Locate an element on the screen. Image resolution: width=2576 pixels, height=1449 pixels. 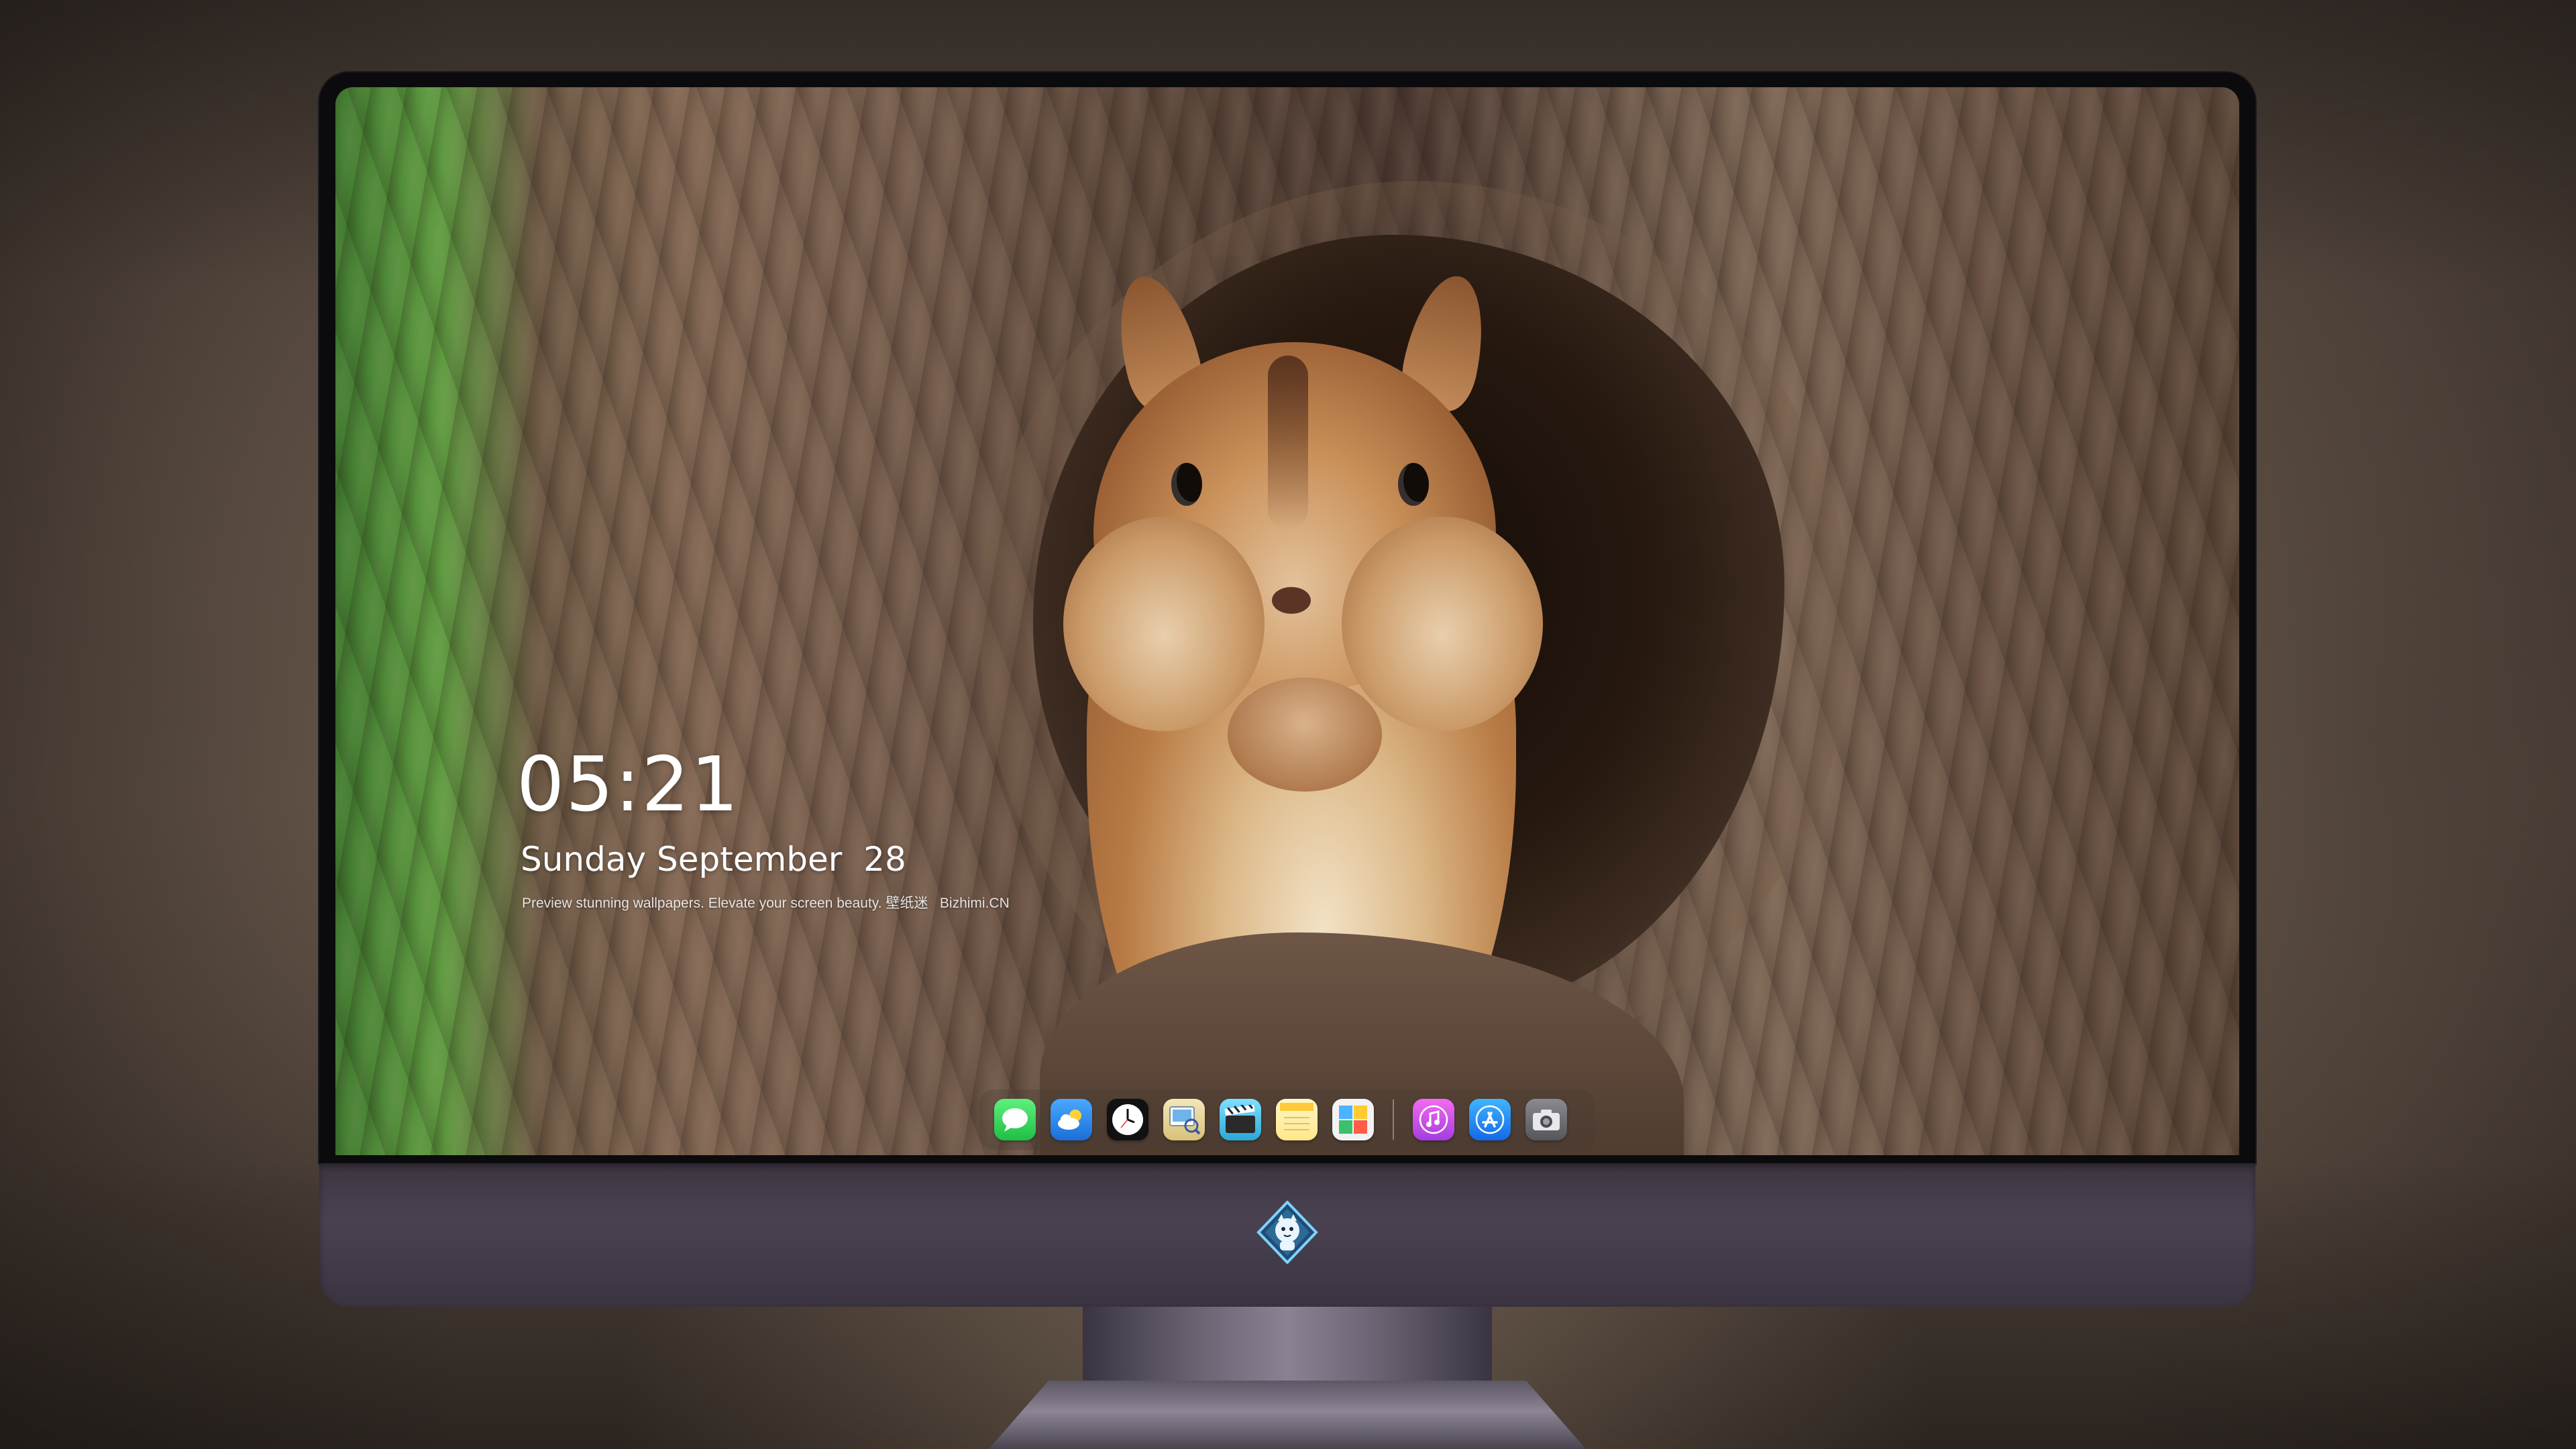
photo-booth-icon is located at coordinates (1353, 1119).